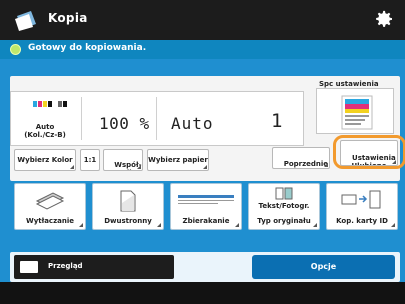  Describe the element at coordinates (361, 199) in the screenshot. I see `id-card-icon` at that location.